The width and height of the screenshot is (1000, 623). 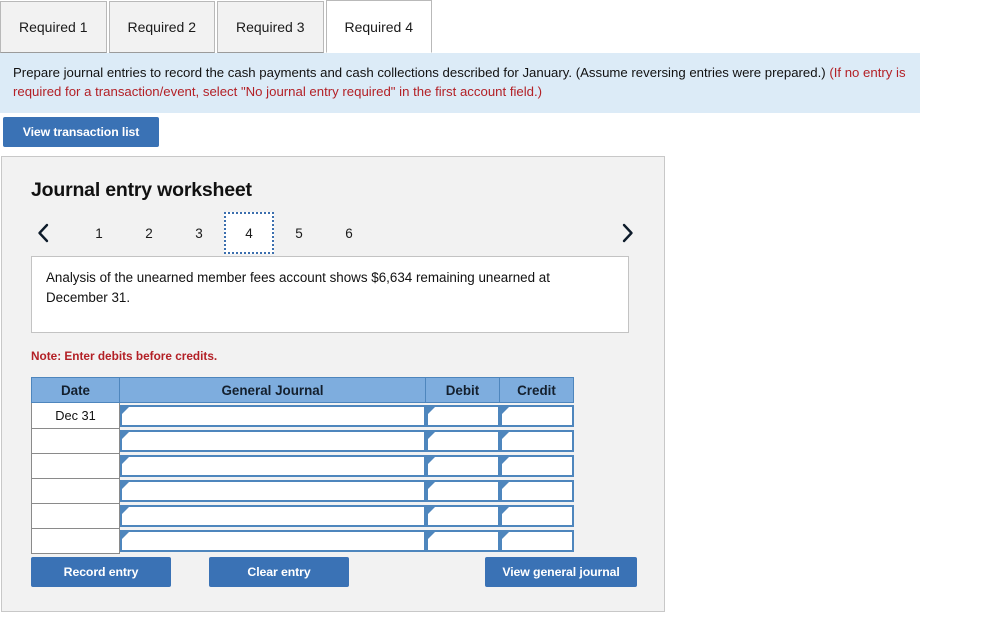 I want to click on pager-page-4: 4, so click(x=249, y=233).